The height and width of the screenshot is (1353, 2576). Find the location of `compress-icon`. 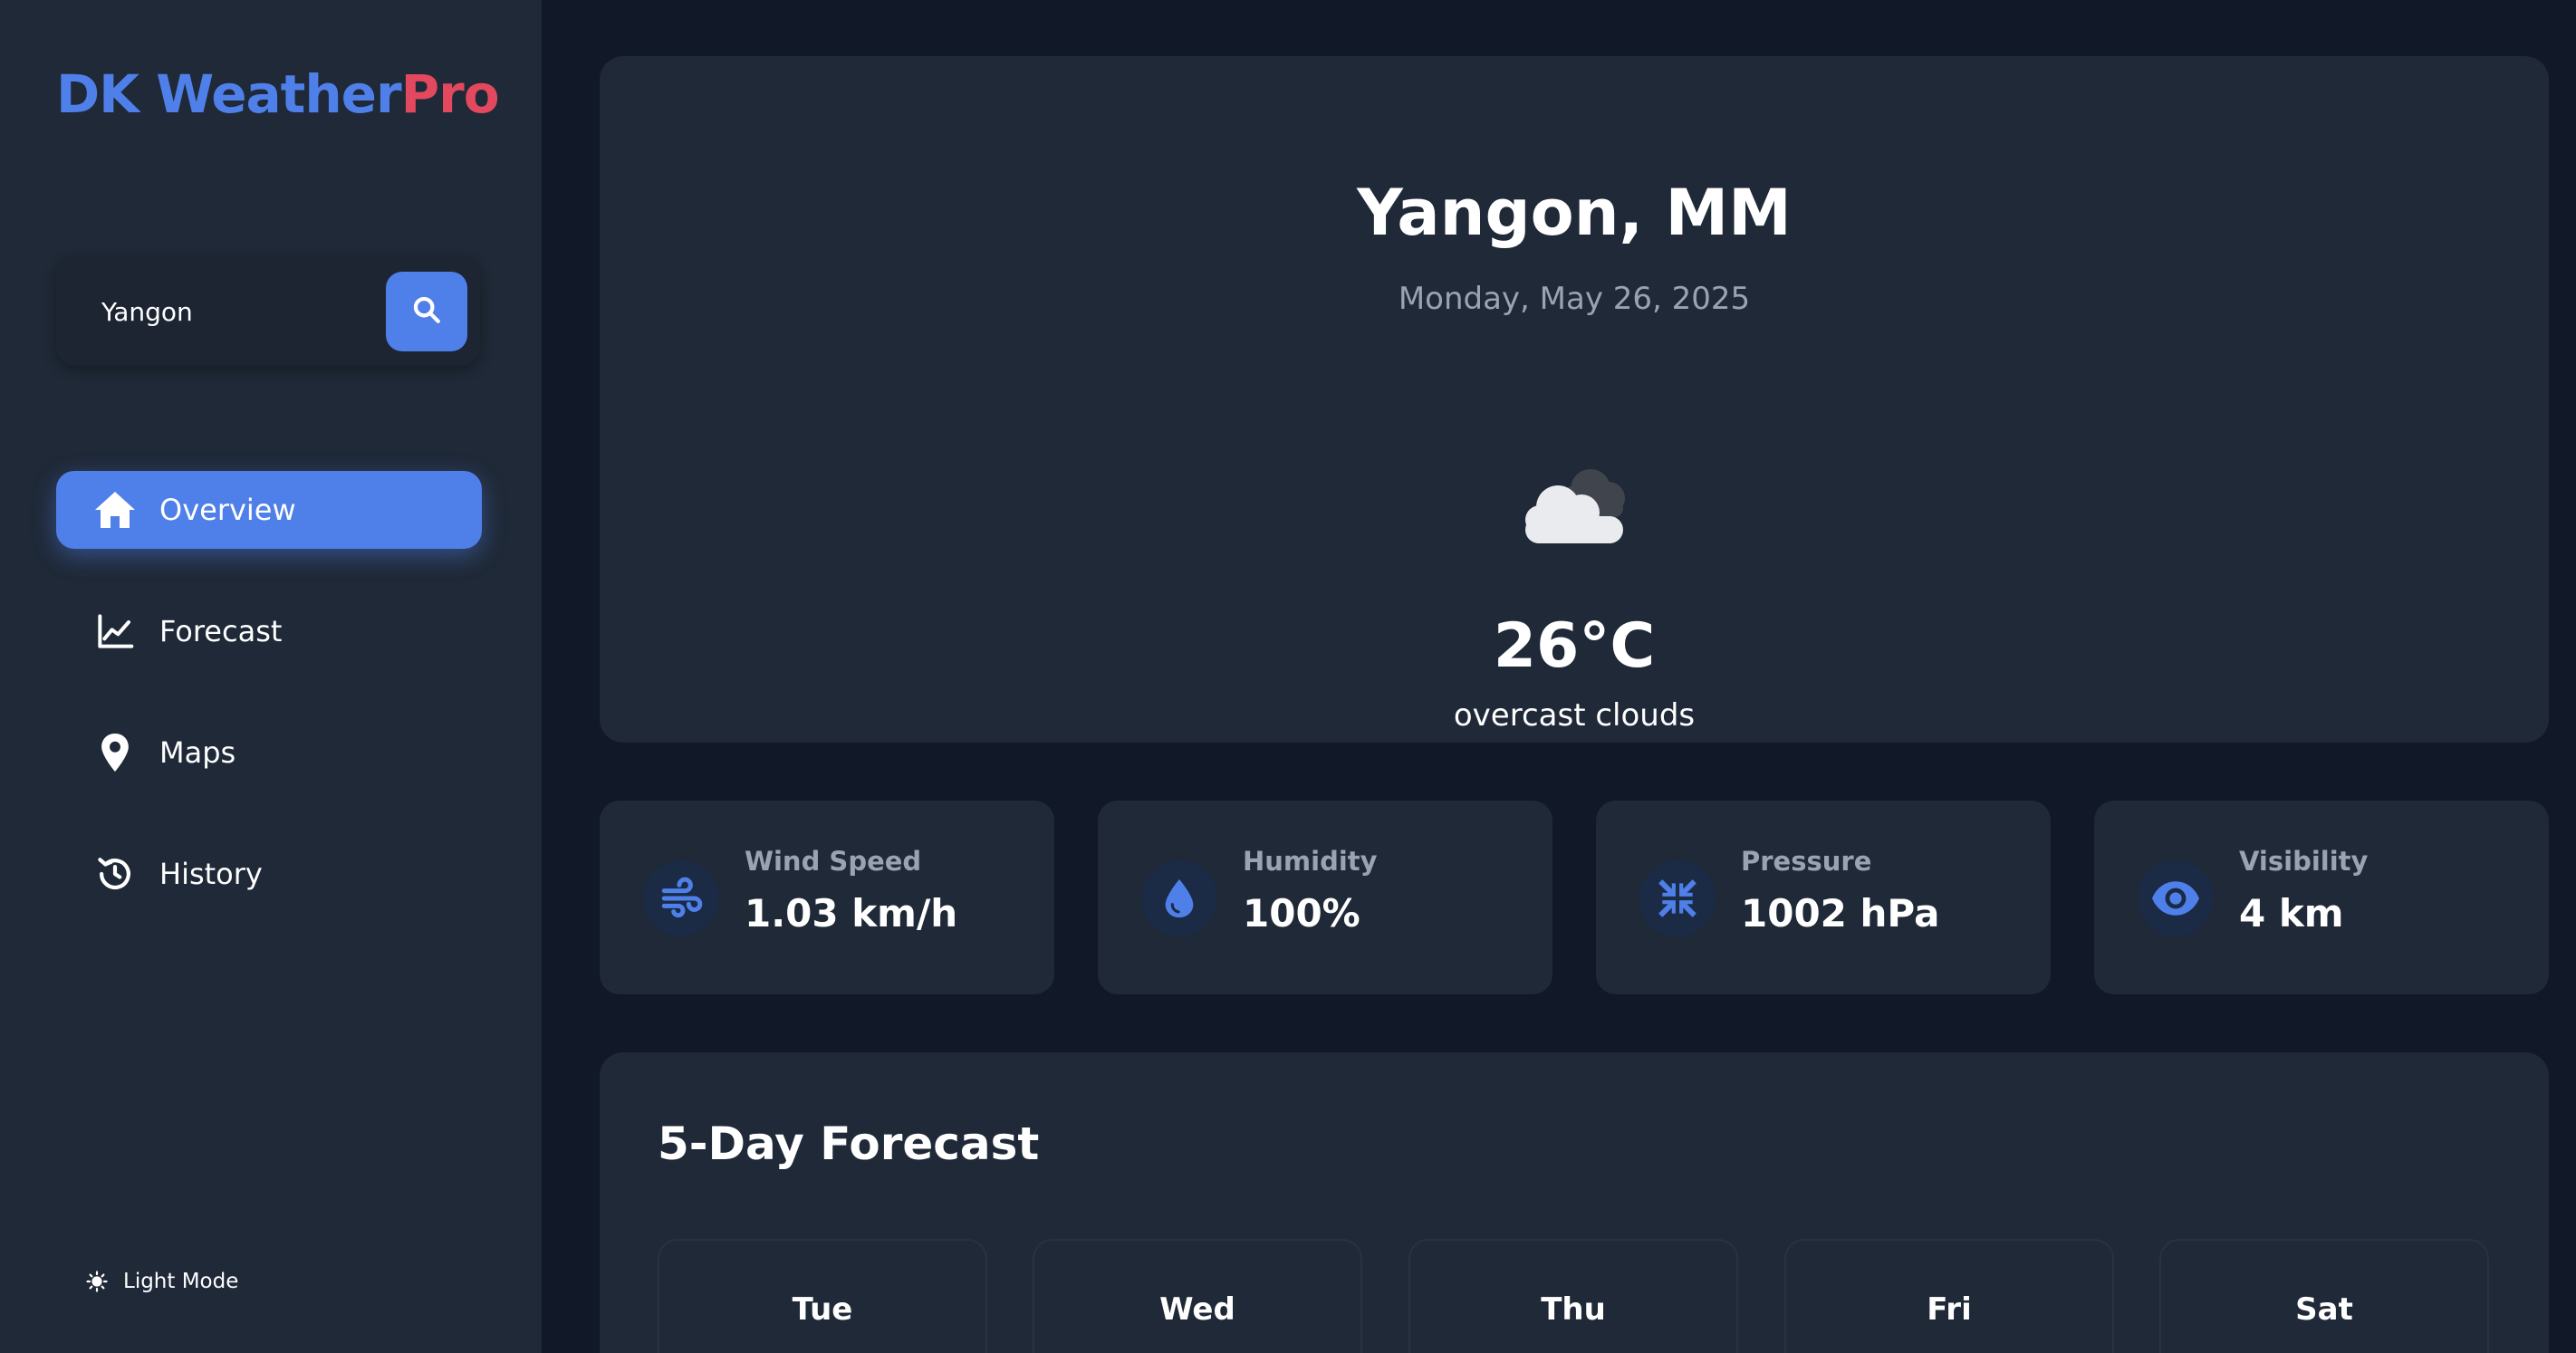

compress-icon is located at coordinates (1677, 898).